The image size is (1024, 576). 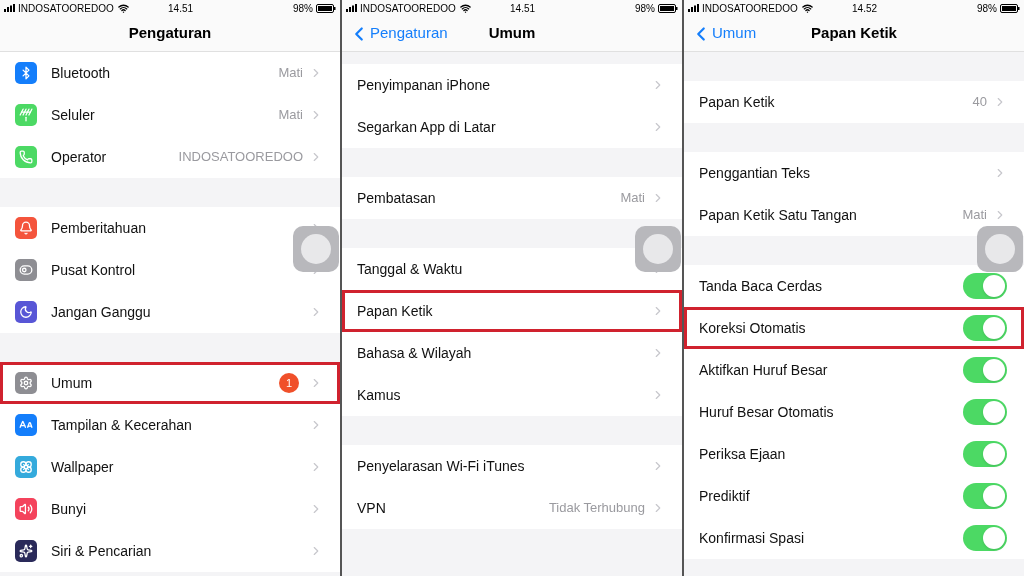 What do you see at coordinates (101, 312) in the screenshot?
I see `row-label: Jangan Ganggu` at bounding box center [101, 312].